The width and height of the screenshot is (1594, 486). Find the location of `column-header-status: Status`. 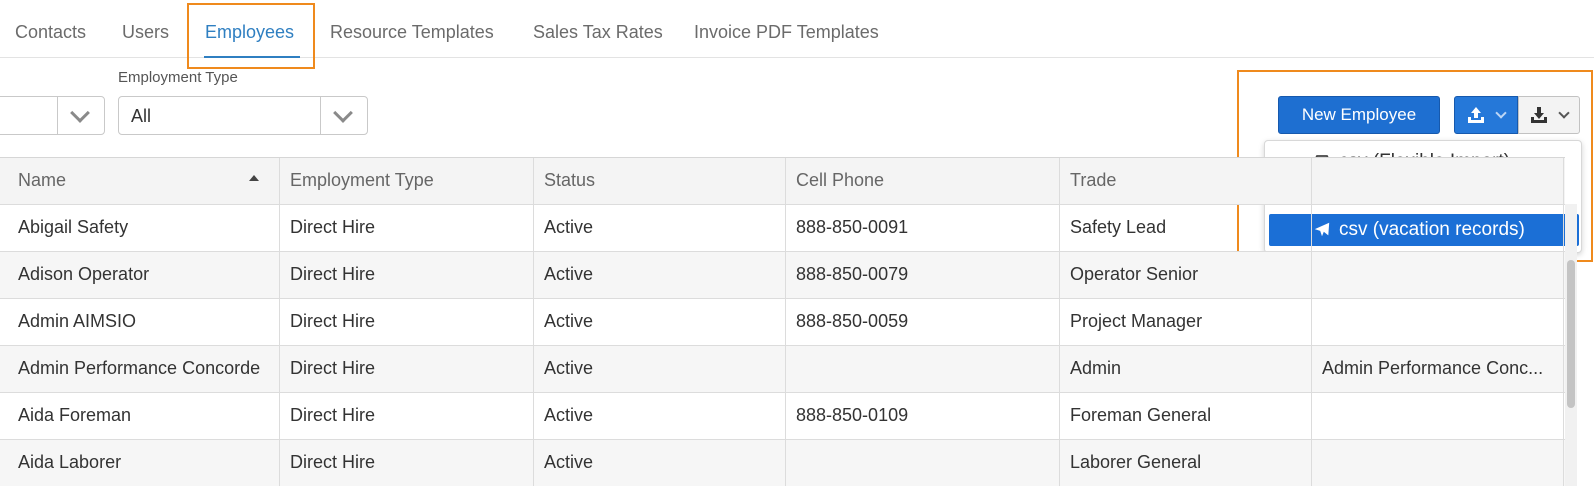

column-header-status: Status is located at coordinates (660, 181).